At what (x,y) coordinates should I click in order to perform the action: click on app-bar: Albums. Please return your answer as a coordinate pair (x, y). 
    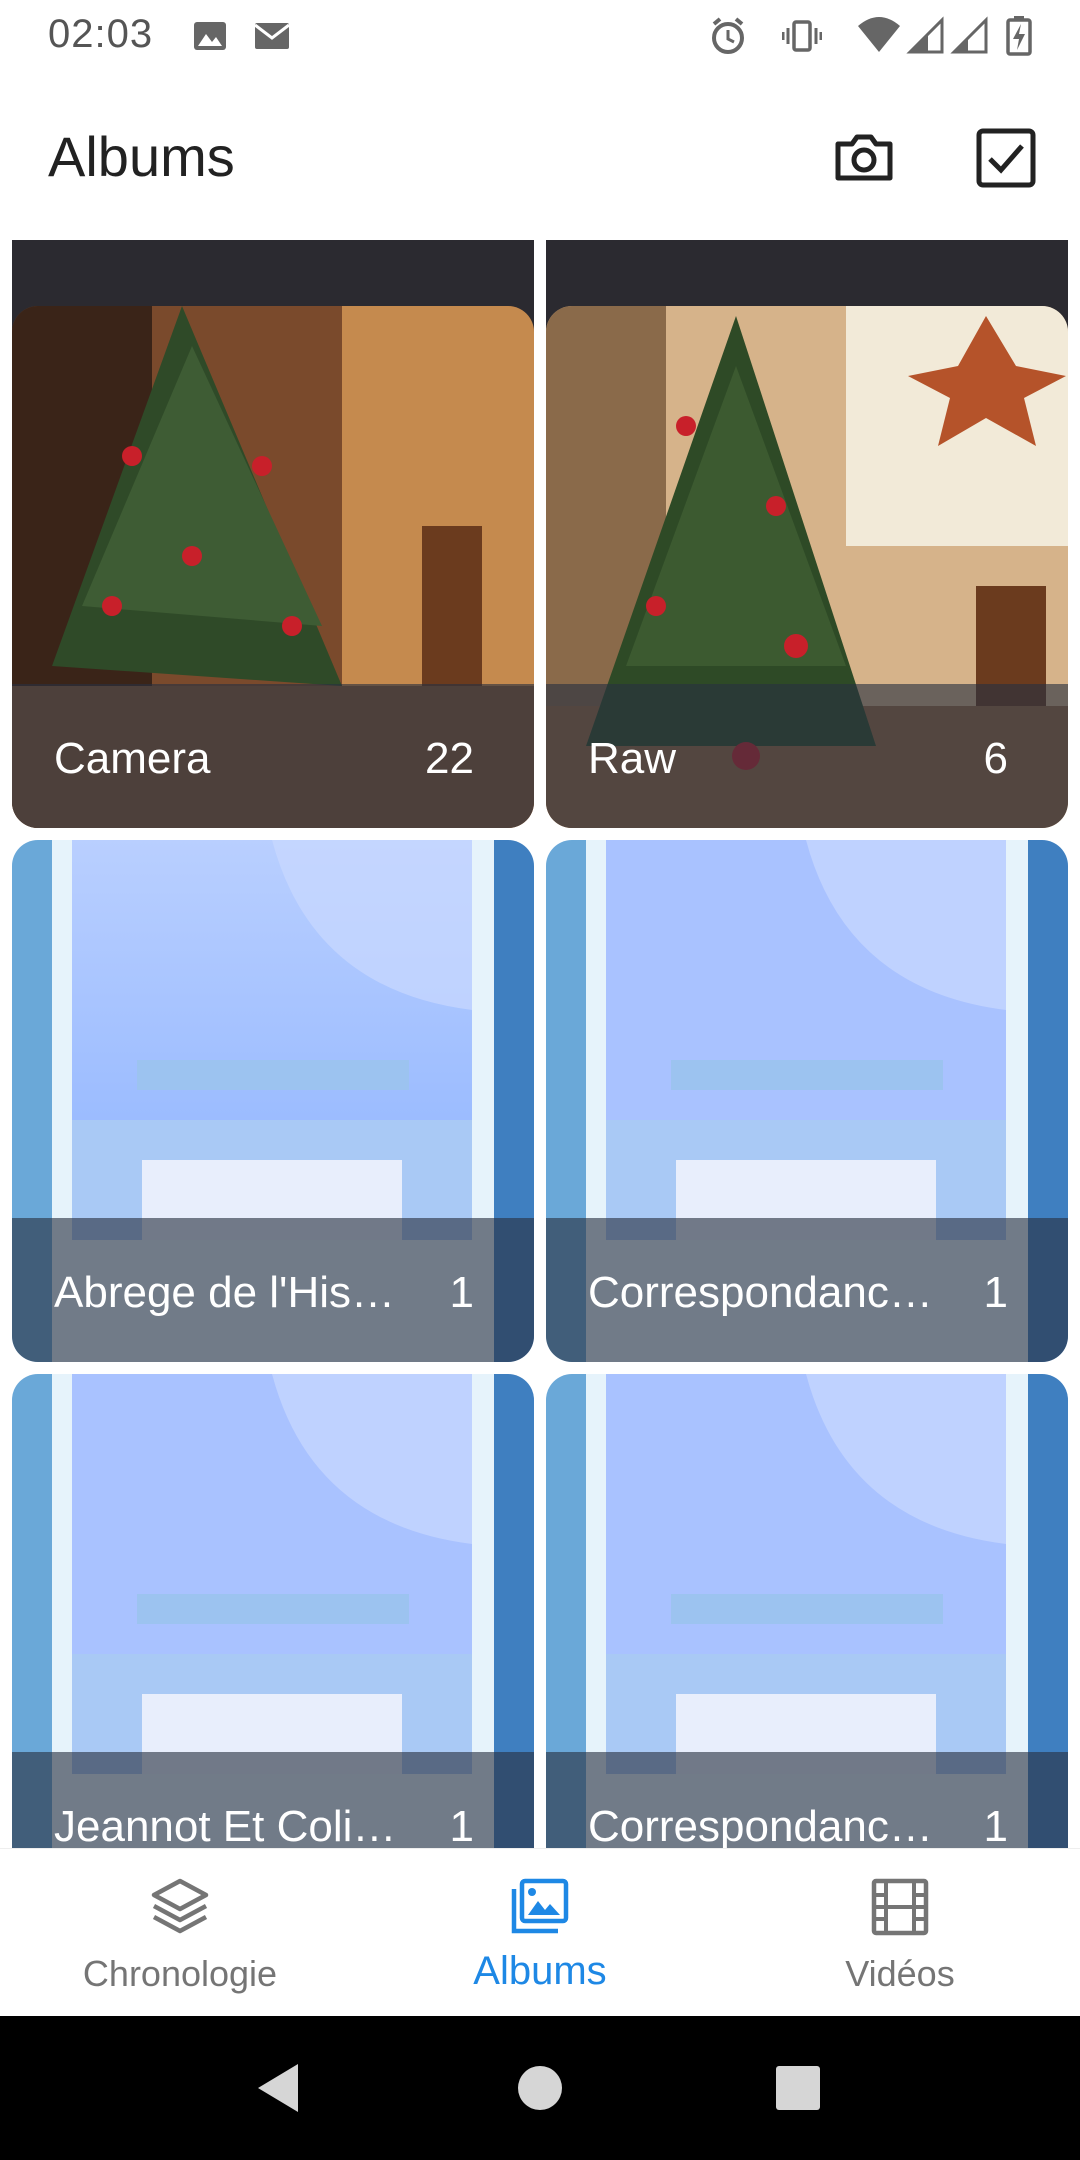
    Looking at the image, I should click on (540, 156).